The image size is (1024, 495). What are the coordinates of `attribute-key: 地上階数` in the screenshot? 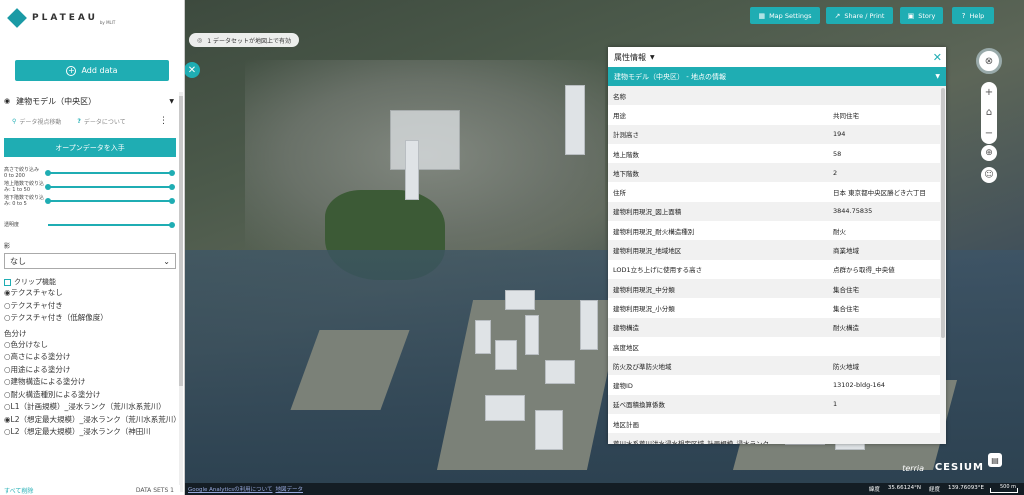 It's located at (718, 153).